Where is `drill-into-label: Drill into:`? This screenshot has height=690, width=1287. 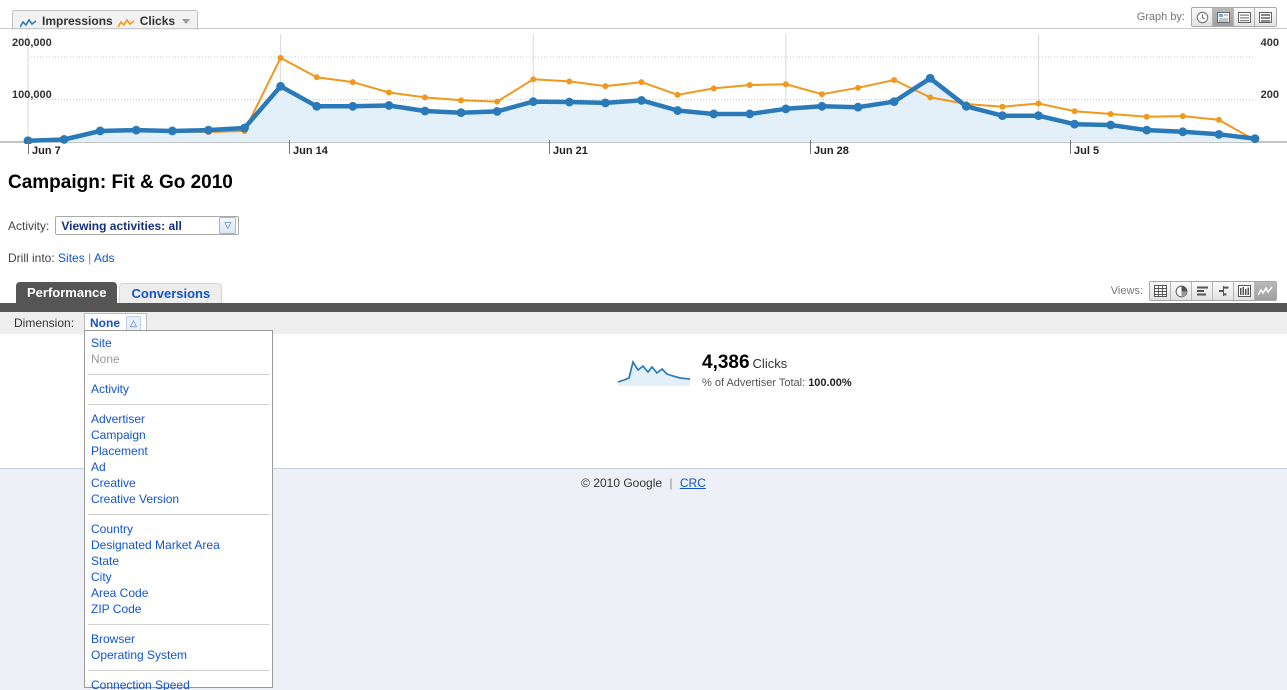 drill-into-label: Drill into: is located at coordinates (31, 258).